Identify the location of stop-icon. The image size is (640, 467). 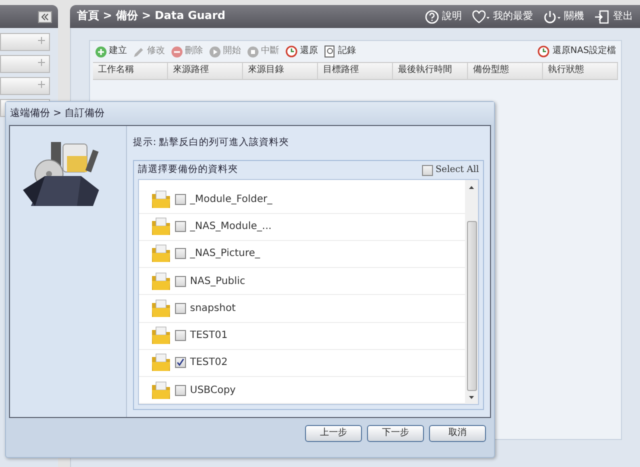
(253, 52).